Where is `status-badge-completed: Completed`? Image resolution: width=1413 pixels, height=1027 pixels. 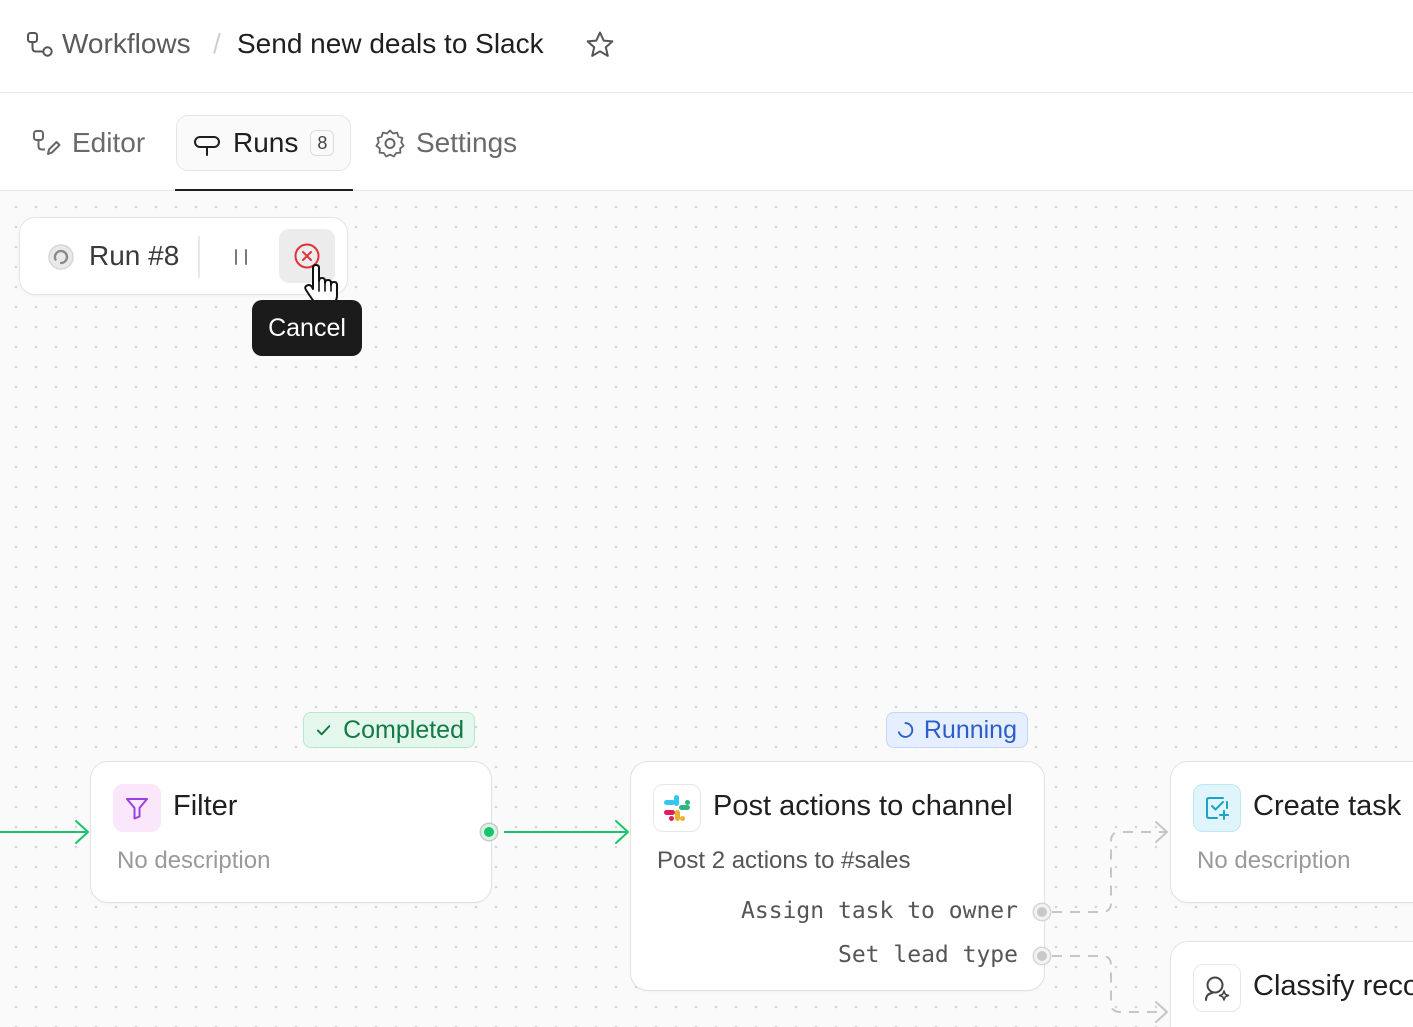 status-badge-completed: Completed is located at coordinates (389, 730).